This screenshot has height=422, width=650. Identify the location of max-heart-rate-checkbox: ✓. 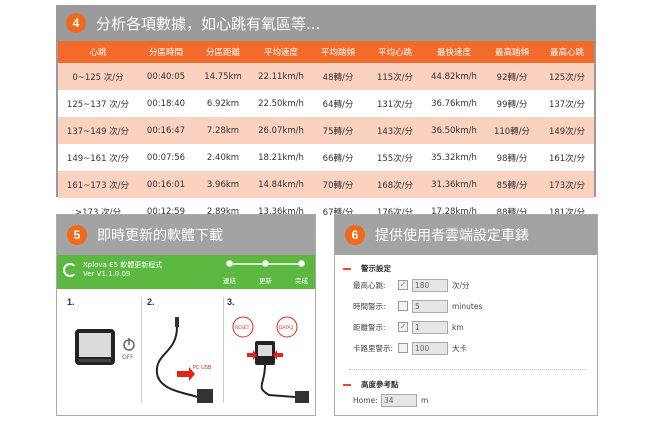
(403, 285).